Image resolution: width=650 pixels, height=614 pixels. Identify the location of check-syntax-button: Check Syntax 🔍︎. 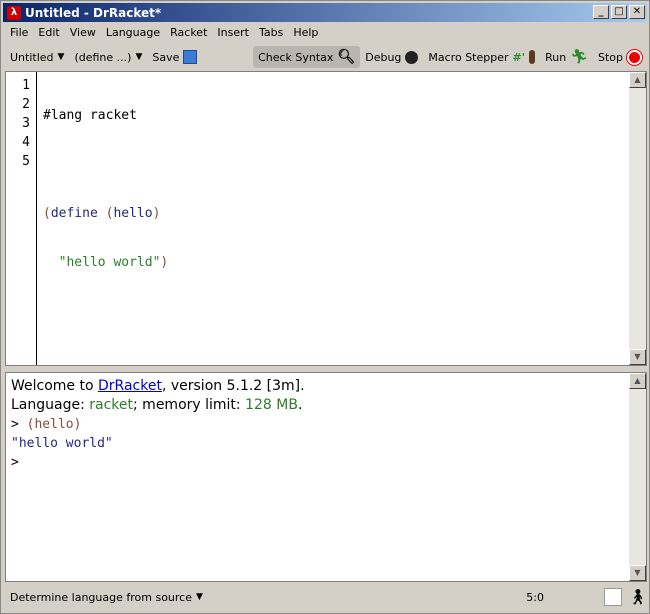
(307, 57).